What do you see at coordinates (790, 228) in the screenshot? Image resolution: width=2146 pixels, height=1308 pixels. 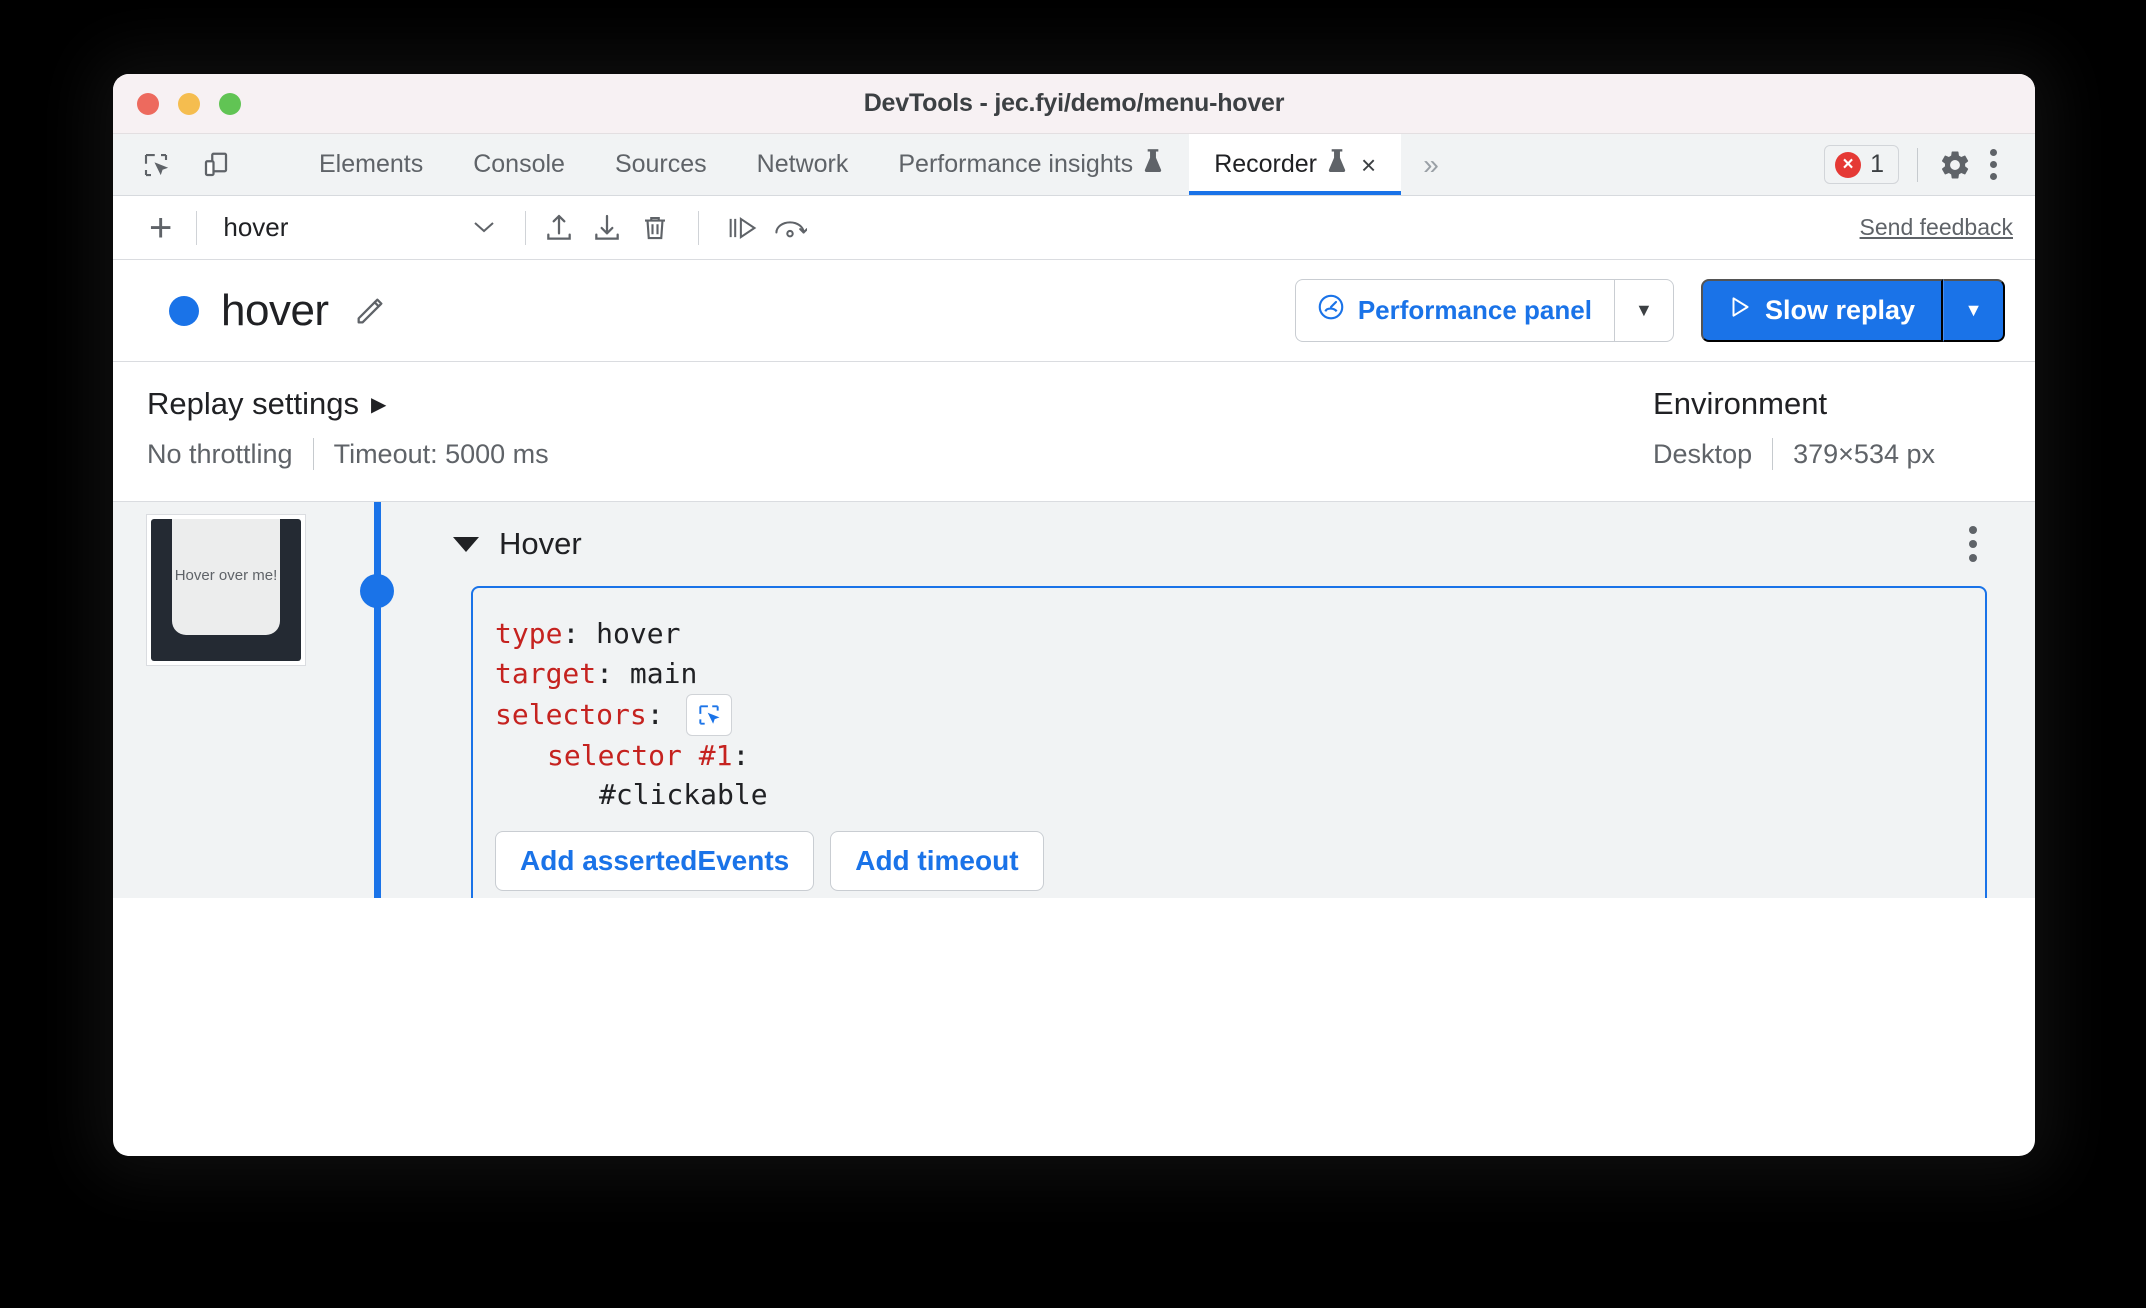 I see `replay-undo-icon` at bounding box center [790, 228].